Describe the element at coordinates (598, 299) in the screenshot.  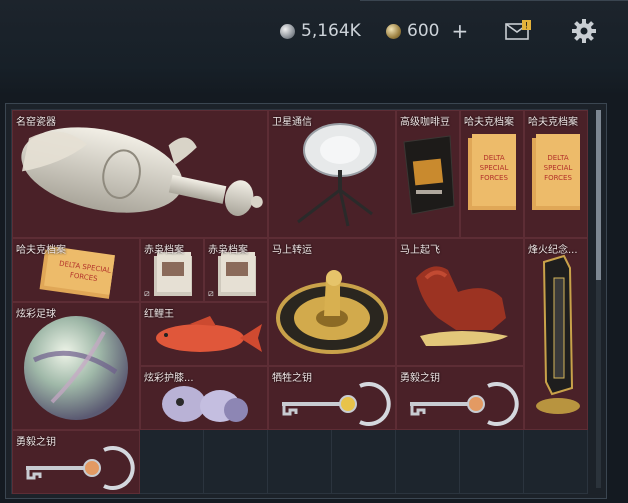
I see `scrollbar` at that location.